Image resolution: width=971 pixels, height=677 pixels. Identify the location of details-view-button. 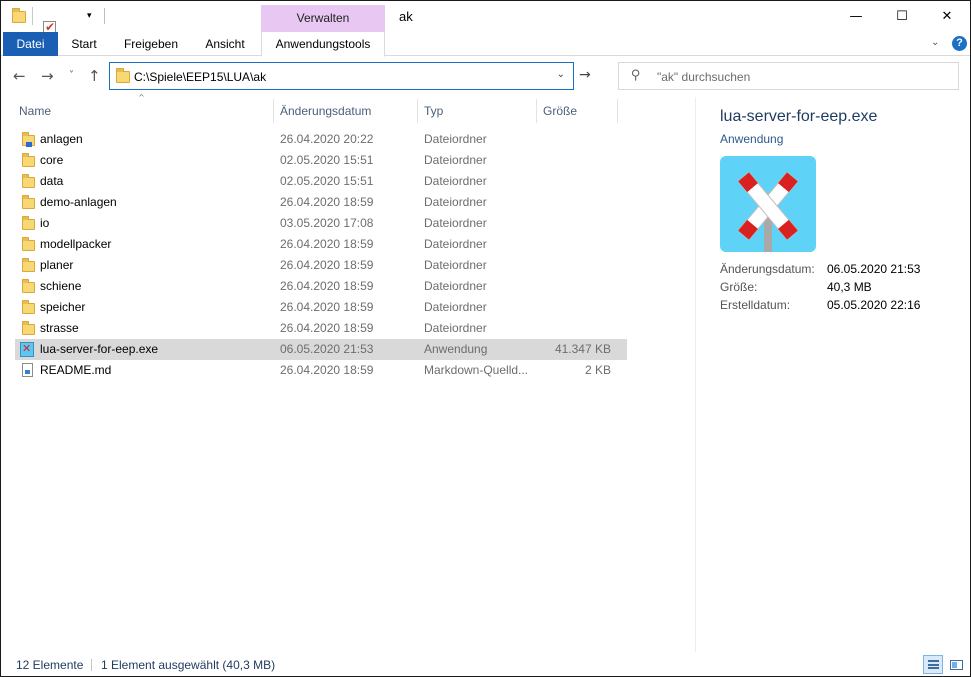
(933, 664).